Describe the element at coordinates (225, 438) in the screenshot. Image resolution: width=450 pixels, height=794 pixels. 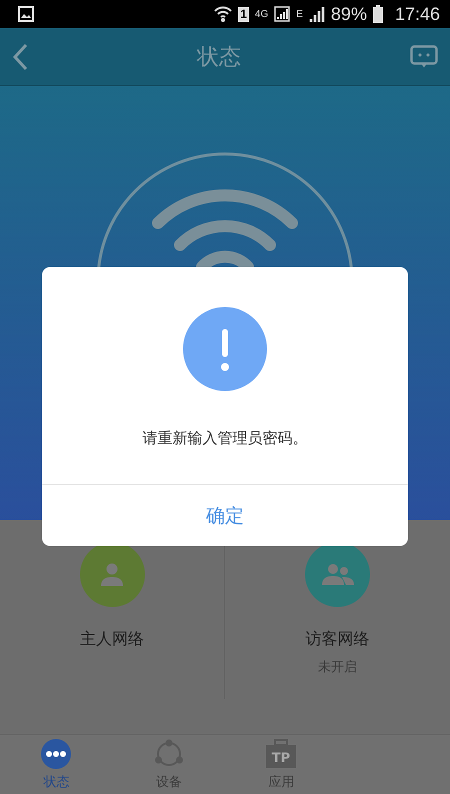
I see `dialog-message: 请重新输入管理员密码。` at that location.